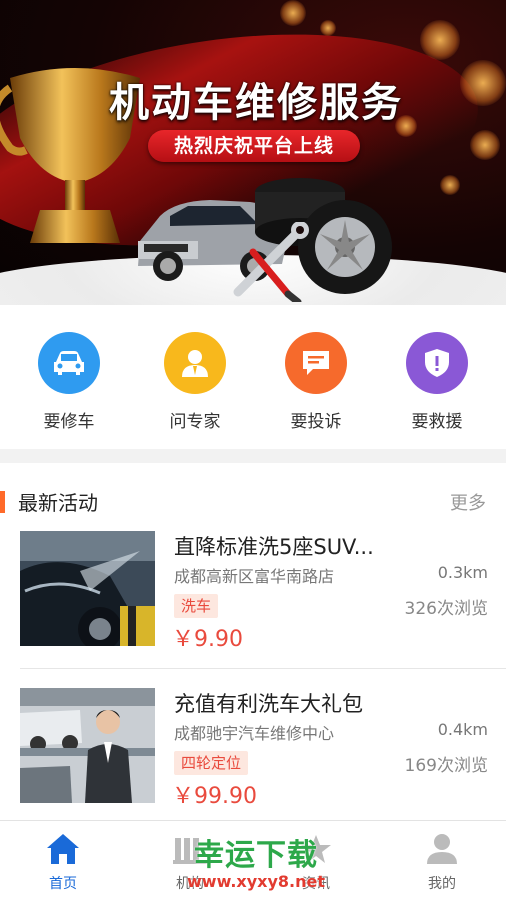 This screenshot has height=900, width=506. What do you see at coordinates (442, 849) in the screenshot?
I see `profile-icon` at bounding box center [442, 849].